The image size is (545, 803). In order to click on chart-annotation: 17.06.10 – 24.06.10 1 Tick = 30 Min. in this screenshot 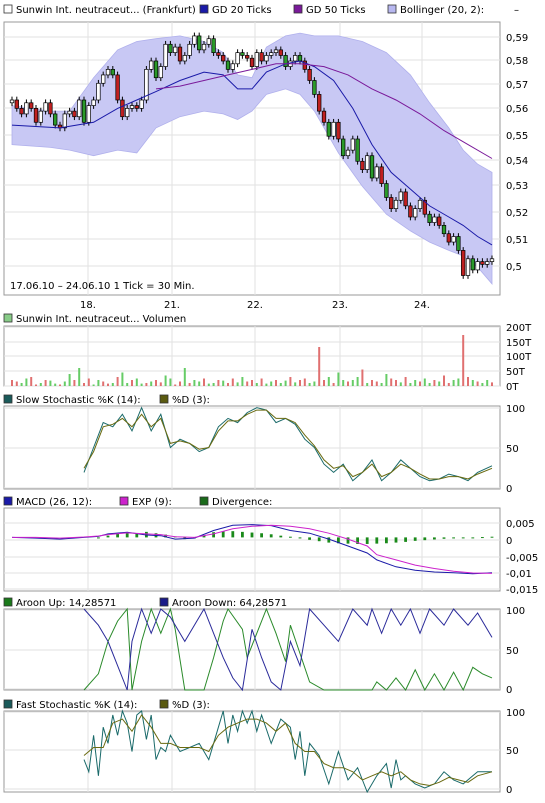, I will do `click(102, 286)`.